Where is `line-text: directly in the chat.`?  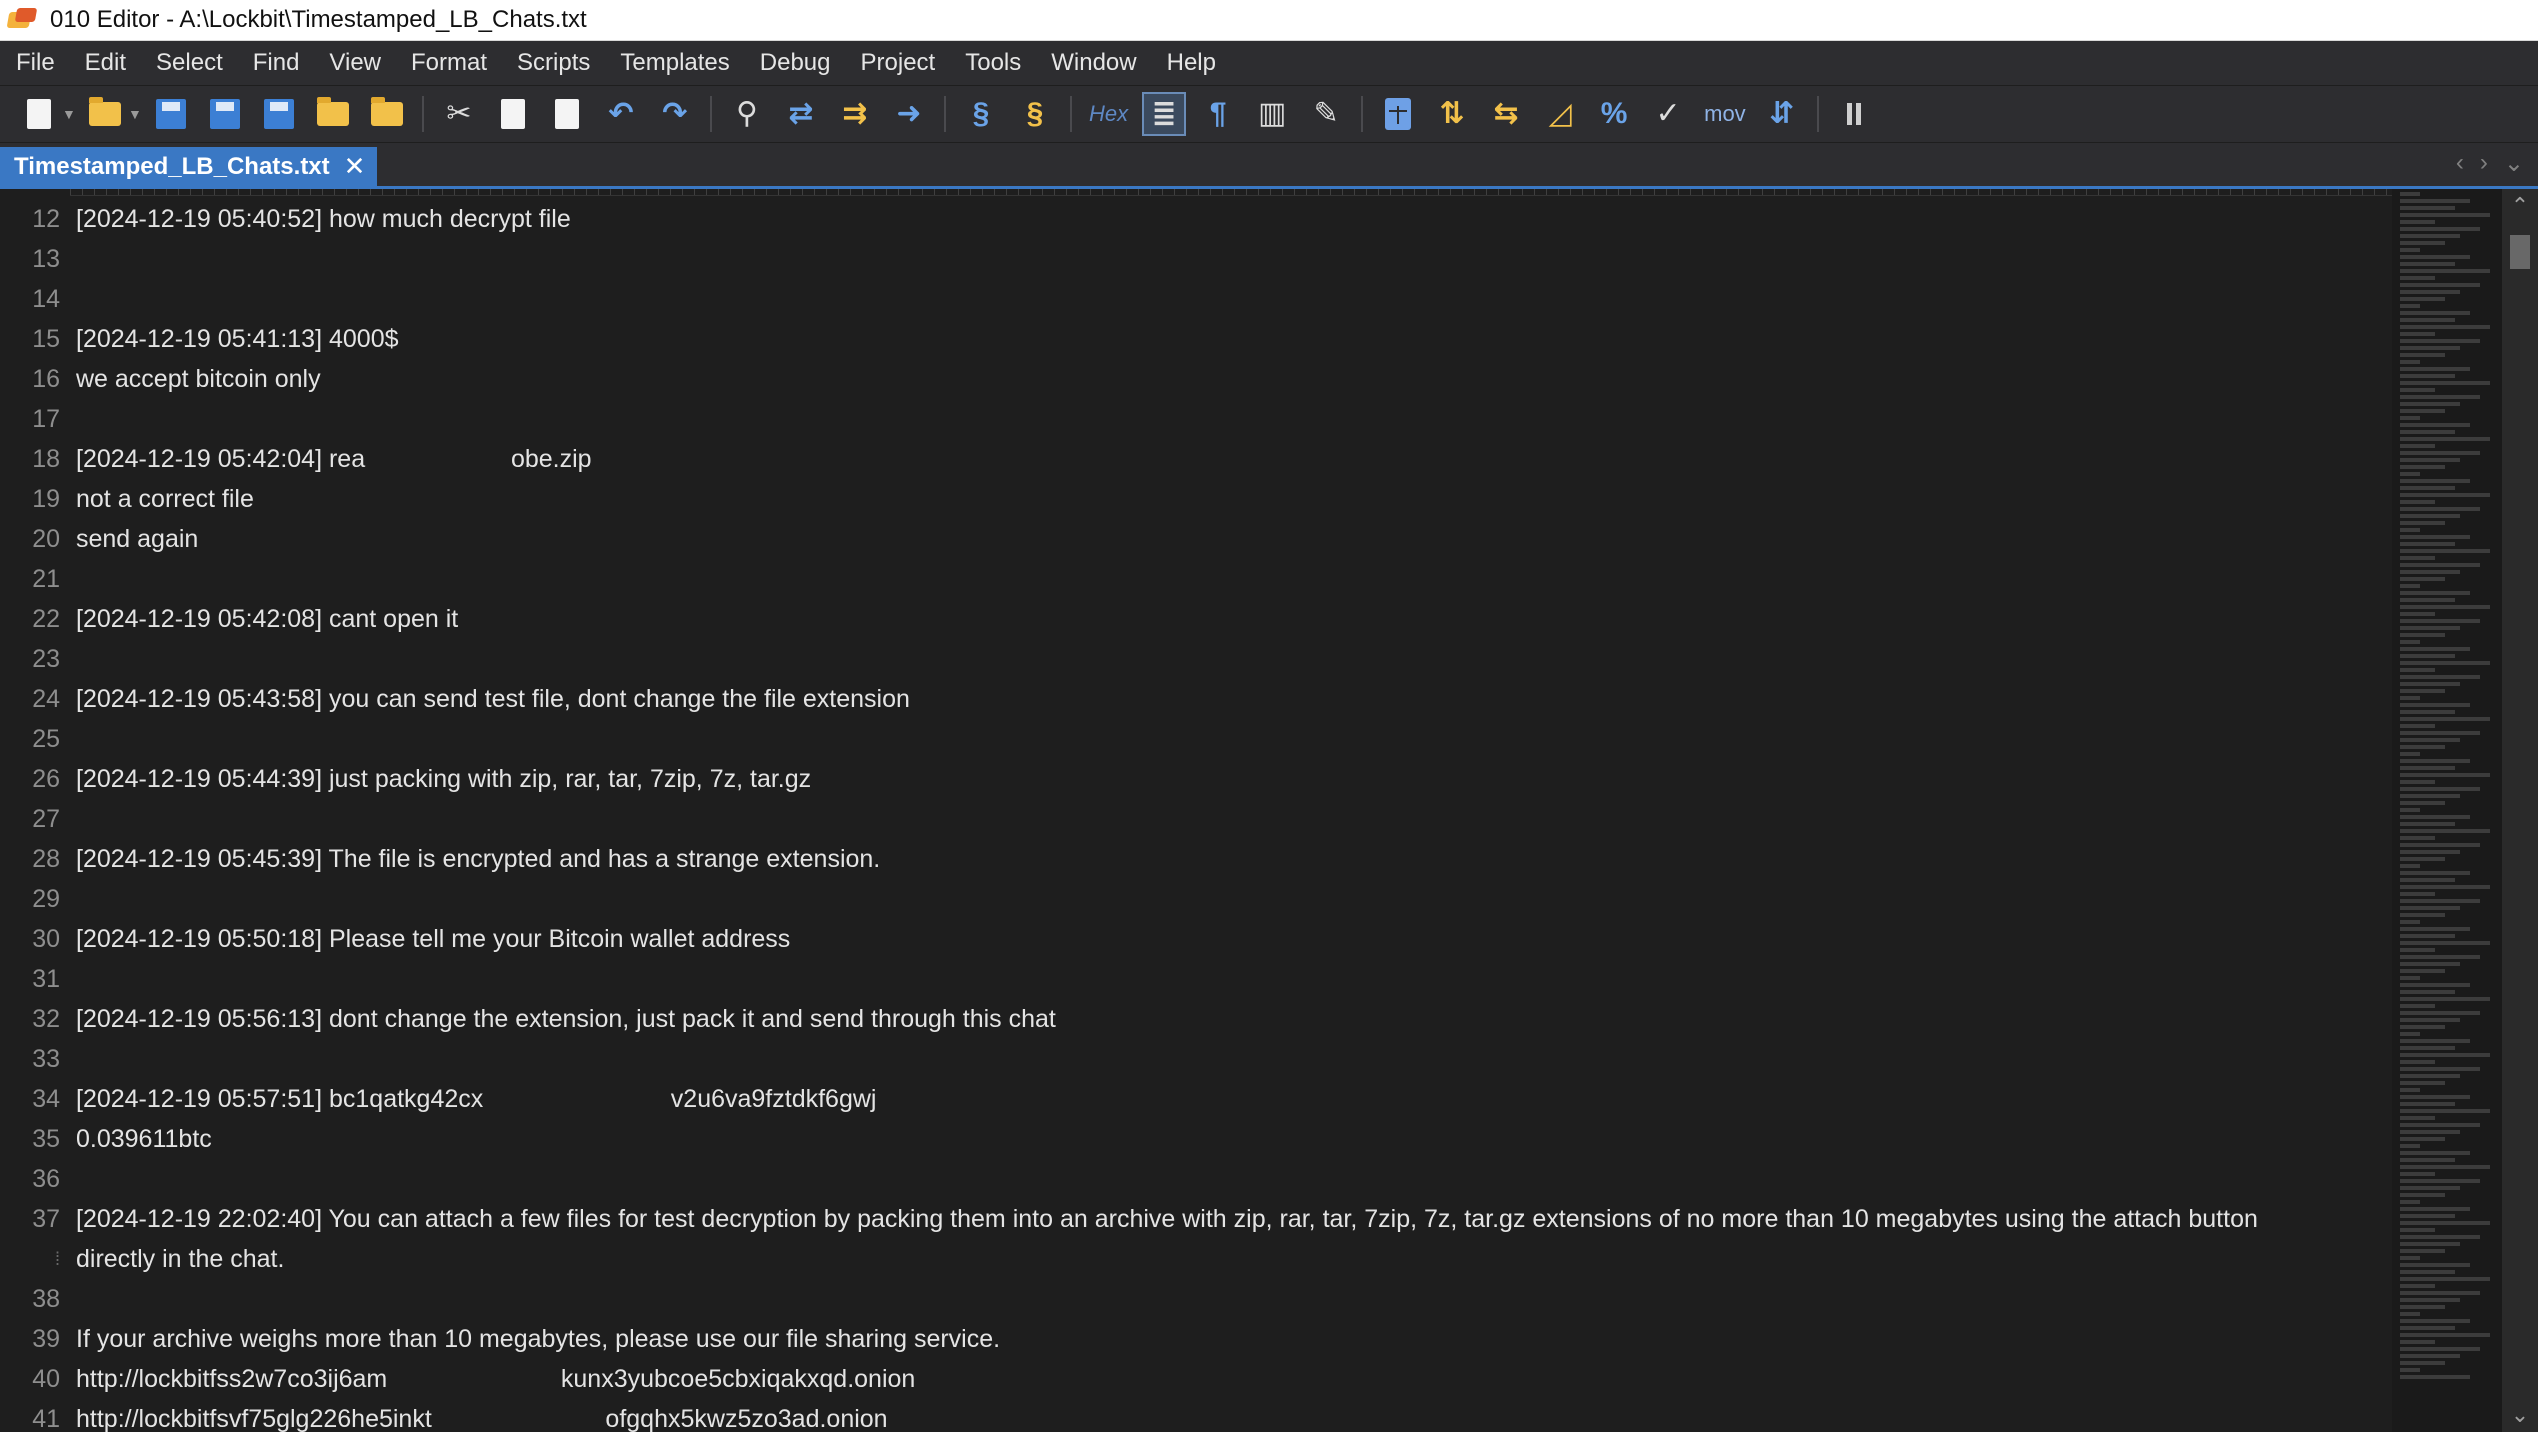
line-text: directly in the chat. is located at coordinates (180, 1259).